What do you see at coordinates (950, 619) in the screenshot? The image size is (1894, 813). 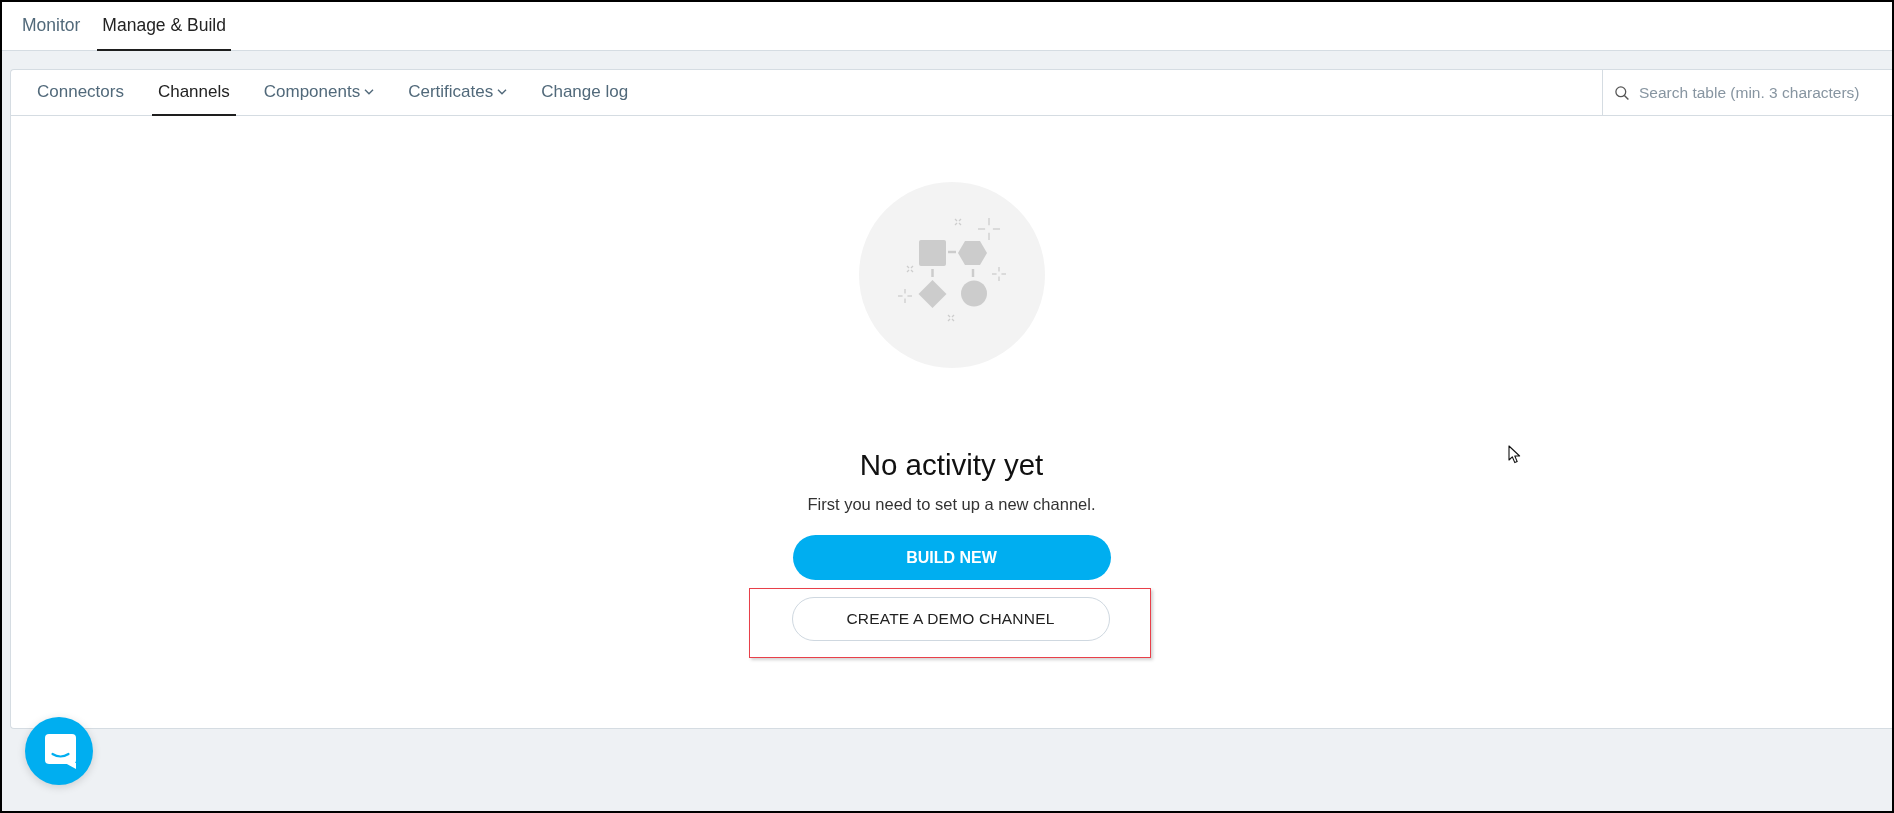 I see `demo-channel-button: CREATE A DEMO CHANNEL` at bounding box center [950, 619].